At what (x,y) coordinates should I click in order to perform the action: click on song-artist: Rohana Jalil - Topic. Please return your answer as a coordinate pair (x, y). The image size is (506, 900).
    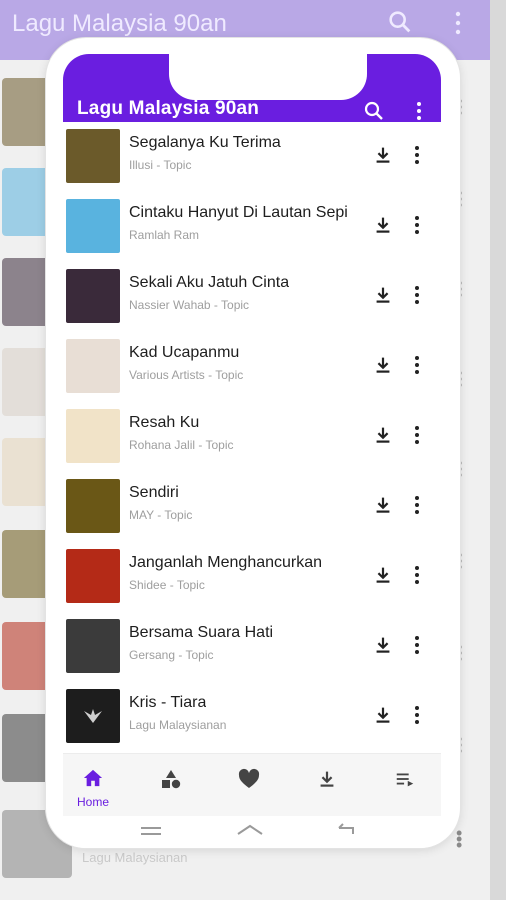
    Looking at the image, I should click on (181, 445).